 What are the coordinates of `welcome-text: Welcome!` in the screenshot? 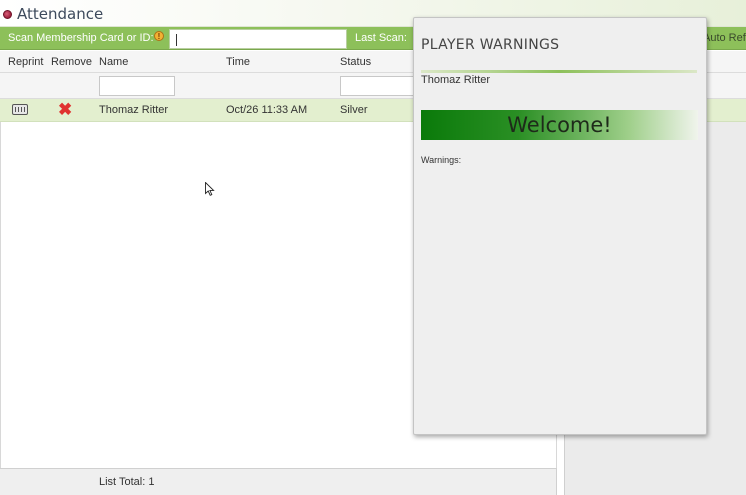 It's located at (559, 125).